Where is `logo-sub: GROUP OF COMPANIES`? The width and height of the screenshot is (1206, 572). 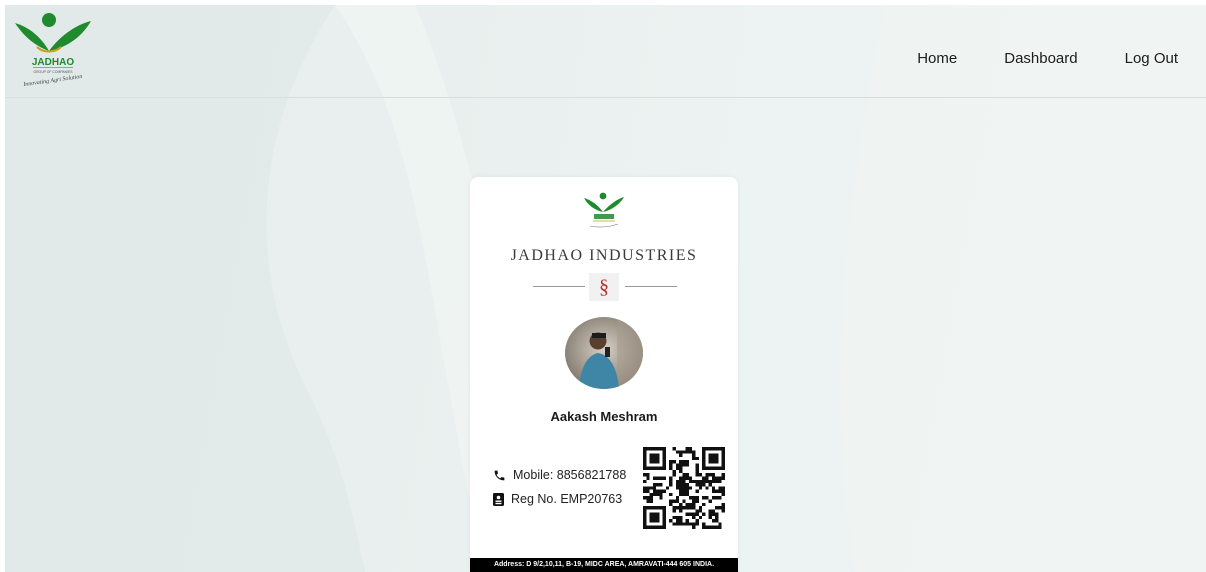
logo-sub: GROUP OF COMPANIES is located at coordinates (53, 72).